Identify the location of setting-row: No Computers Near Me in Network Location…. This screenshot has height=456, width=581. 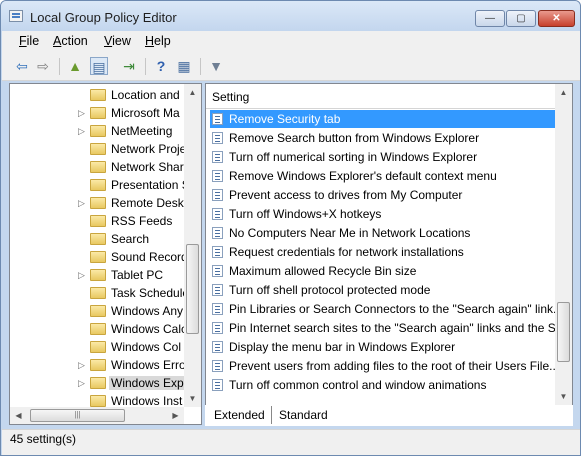
(383, 233).